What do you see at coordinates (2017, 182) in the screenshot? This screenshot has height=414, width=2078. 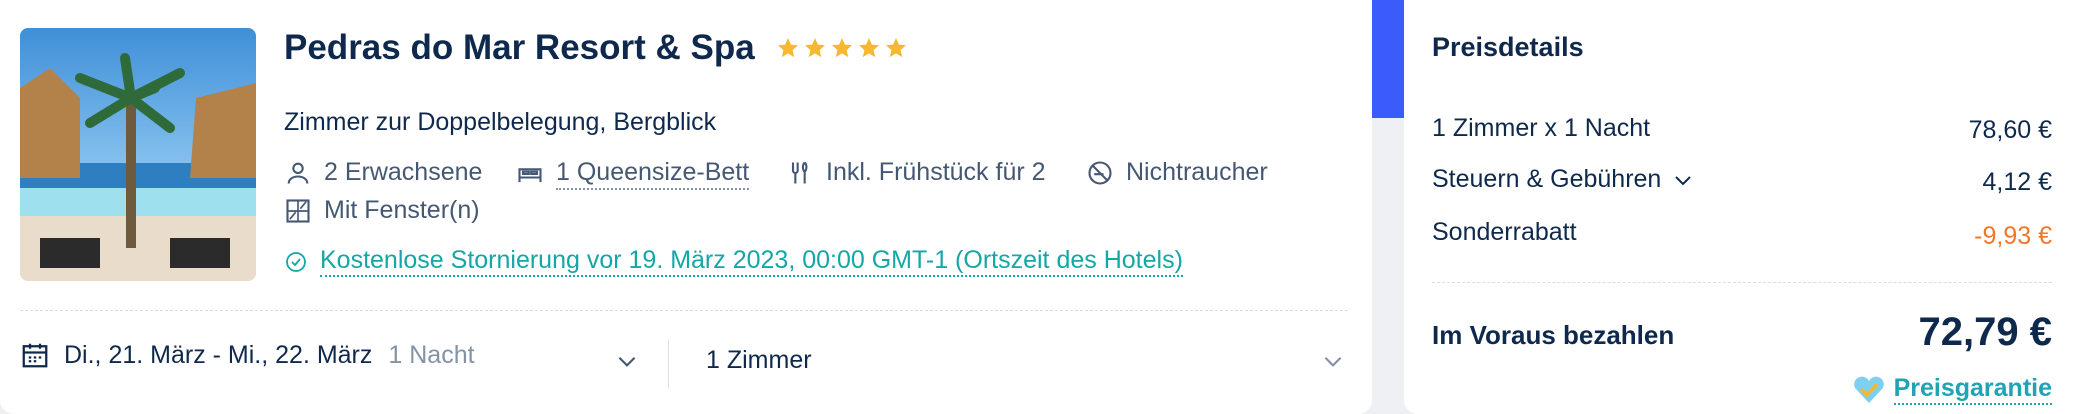 I see `price-row-value: 4,12 €` at bounding box center [2017, 182].